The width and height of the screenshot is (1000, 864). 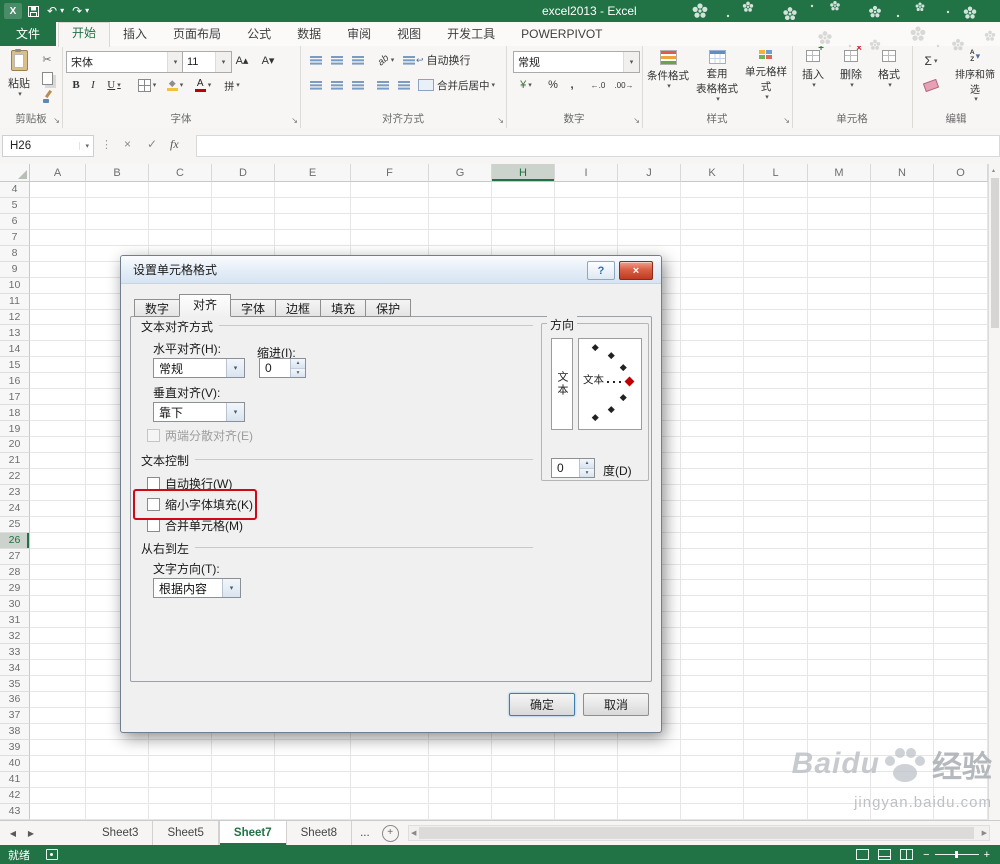 What do you see at coordinates (649, 173) in the screenshot?
I see `column-header-J: J` at bounding box center [649, 173].